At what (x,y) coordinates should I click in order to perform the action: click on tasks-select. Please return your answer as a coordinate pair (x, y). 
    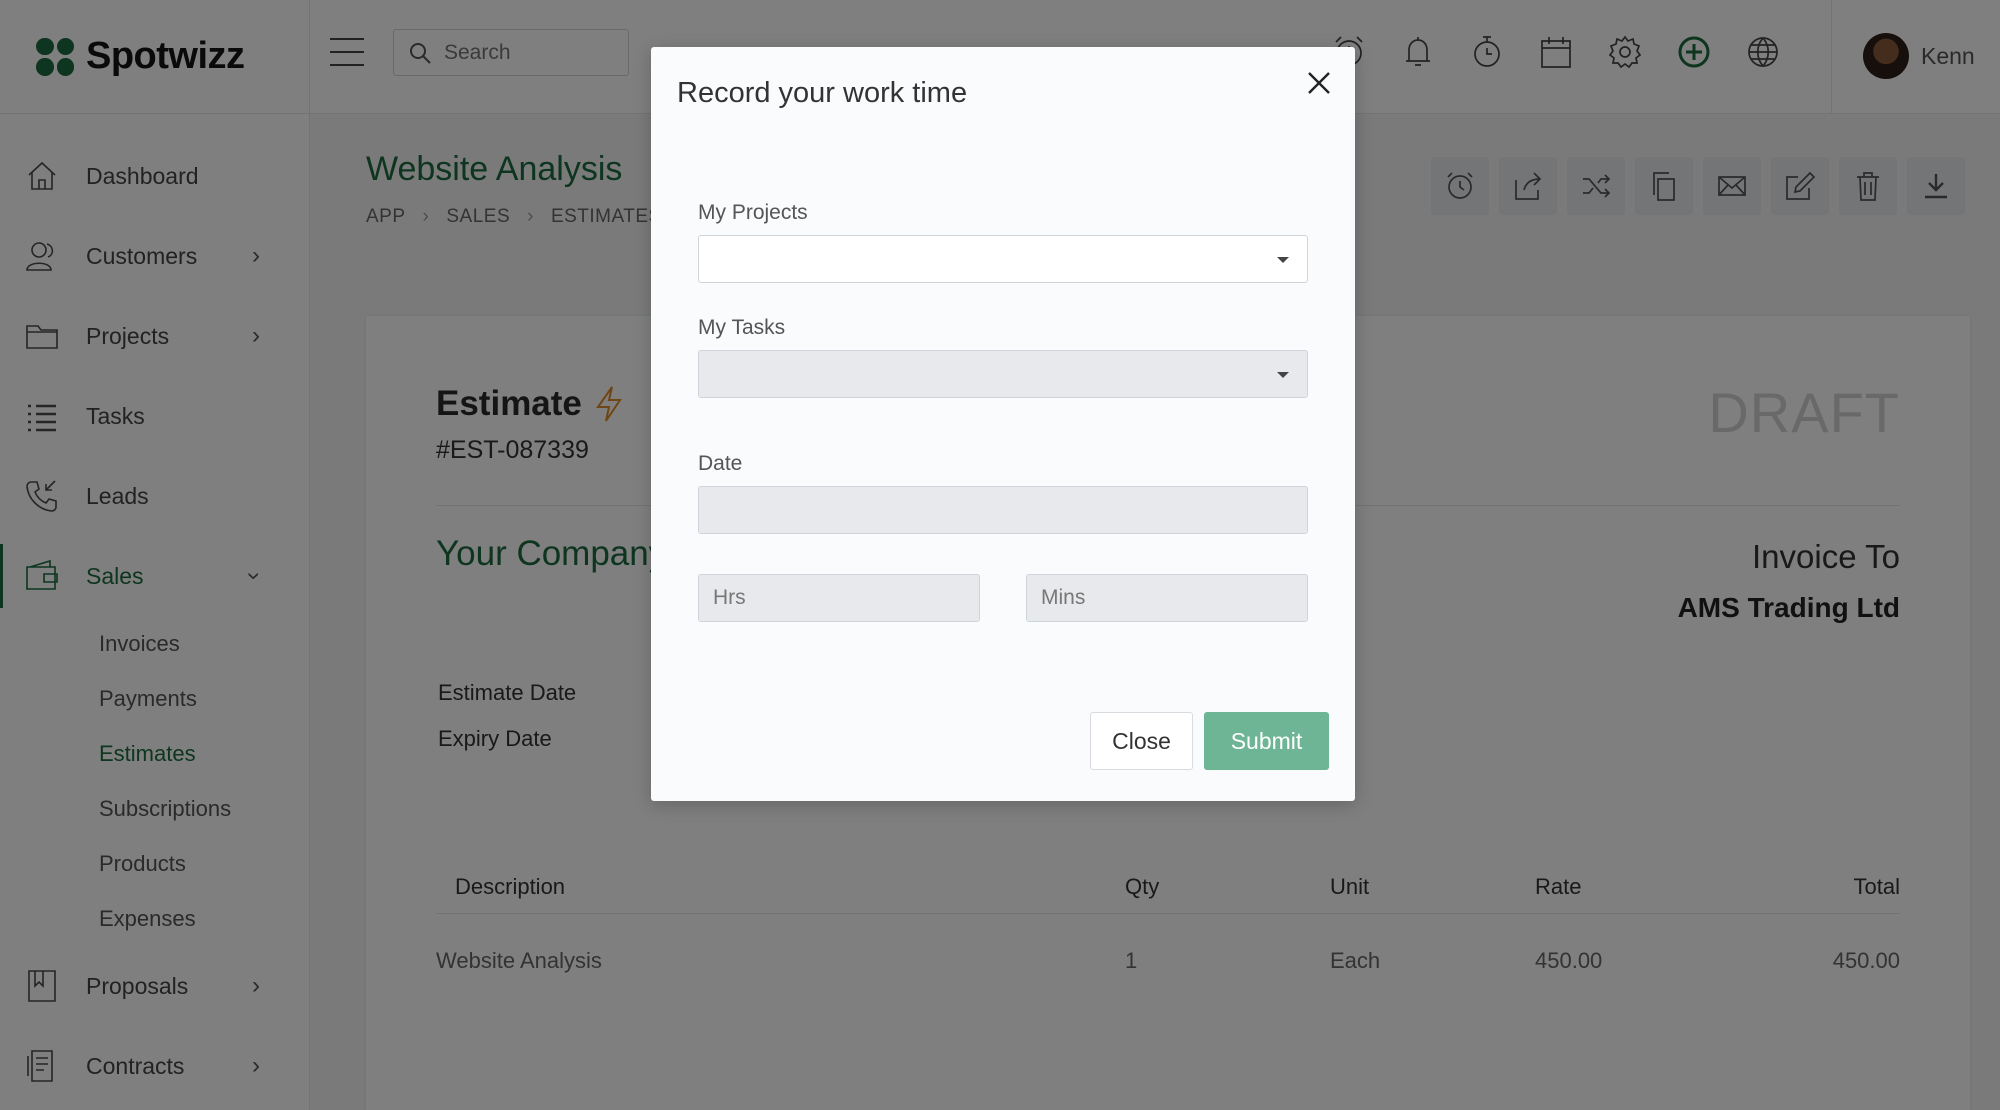
    Looking at the image, I should click on (1003, 374).